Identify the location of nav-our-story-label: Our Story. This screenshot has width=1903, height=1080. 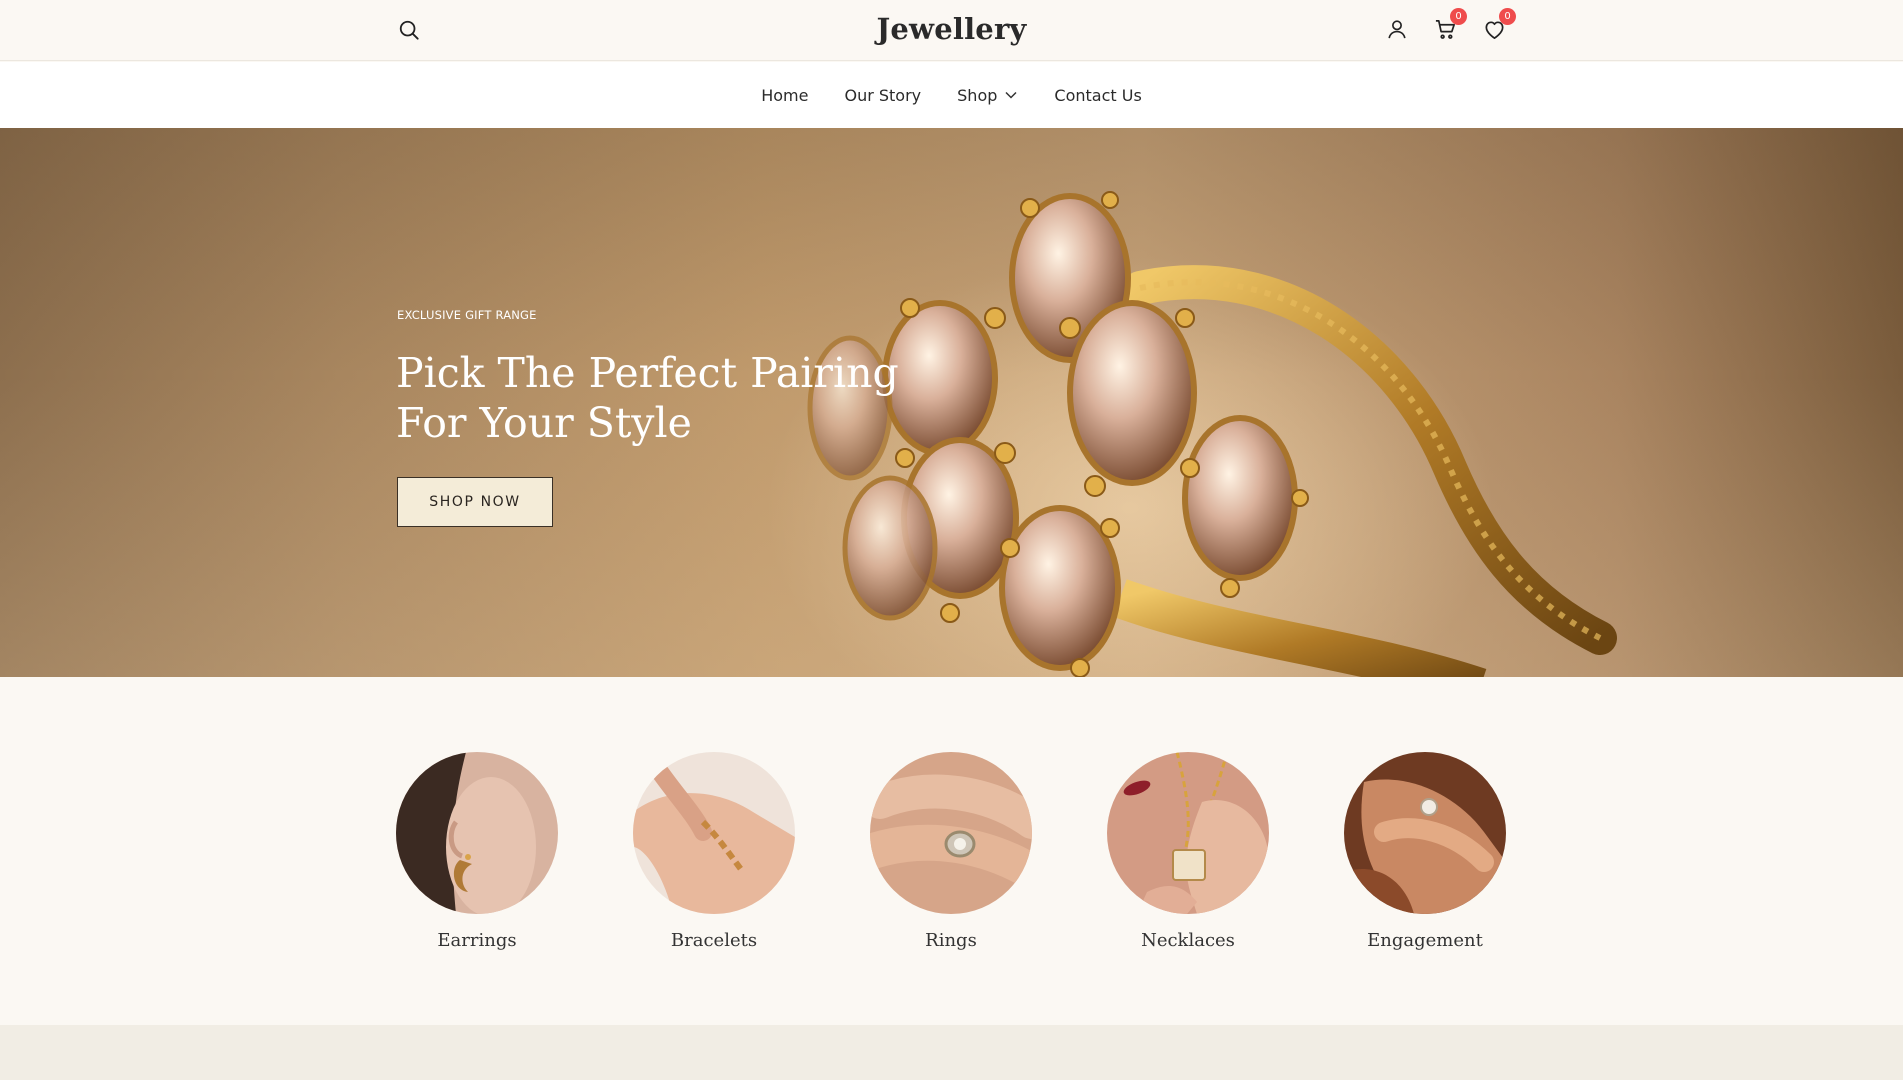
(883, 95).